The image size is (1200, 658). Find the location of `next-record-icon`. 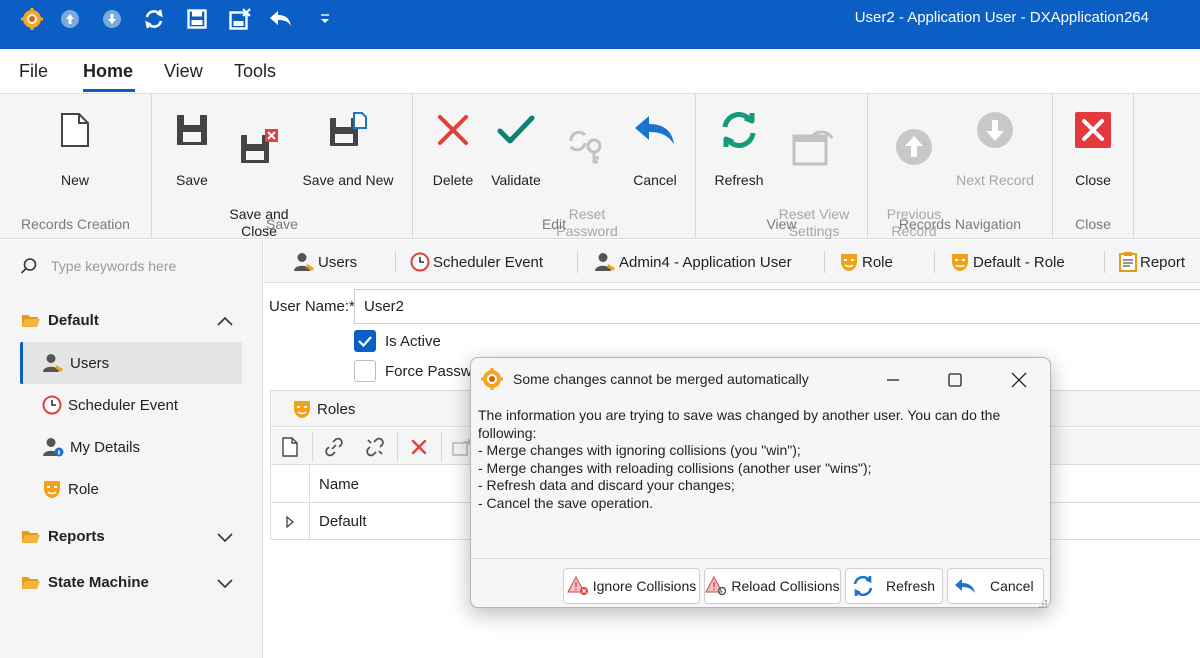

next-record-icon is located at coordinates (995, 130).